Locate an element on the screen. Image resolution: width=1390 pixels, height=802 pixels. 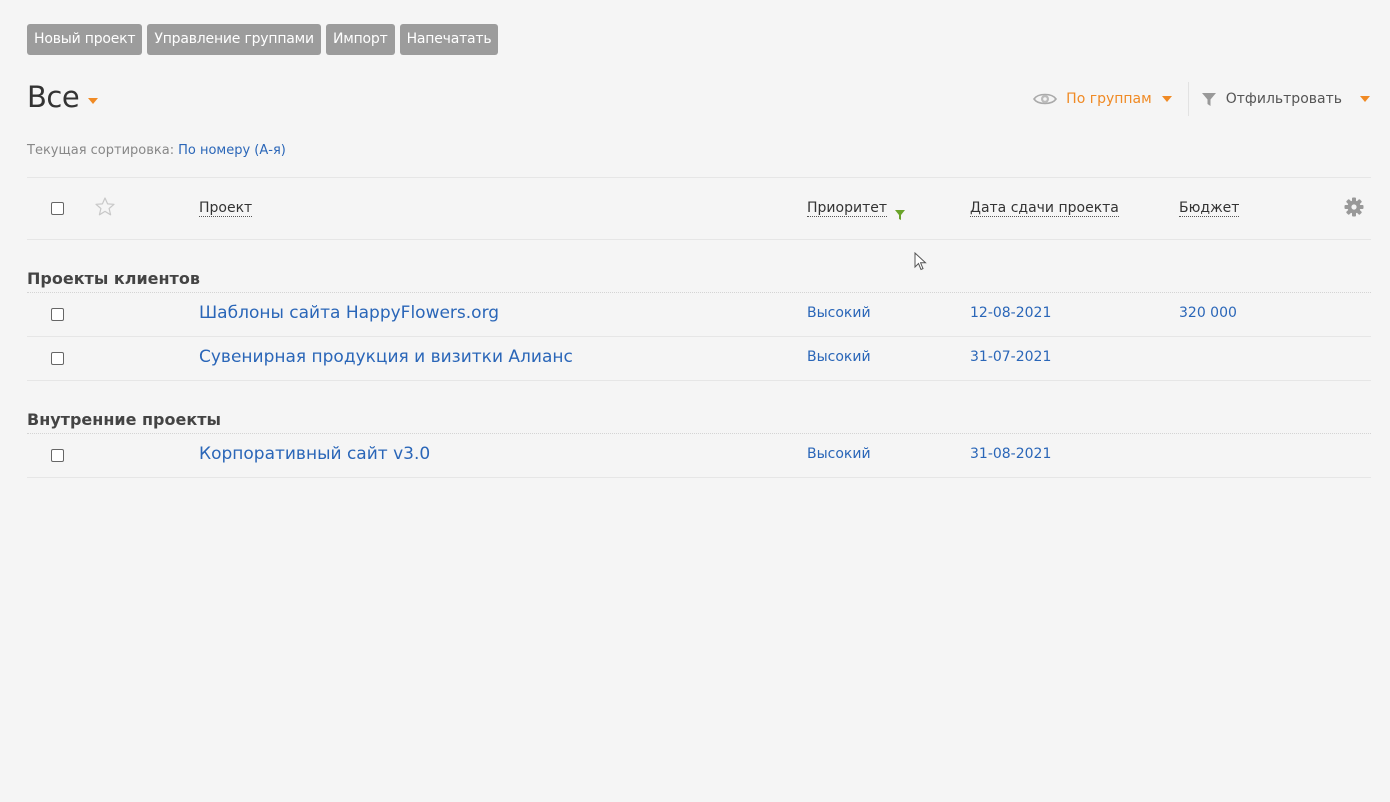
filter-dropdown: Отфильтровать is located at coordinates (1285, 99).